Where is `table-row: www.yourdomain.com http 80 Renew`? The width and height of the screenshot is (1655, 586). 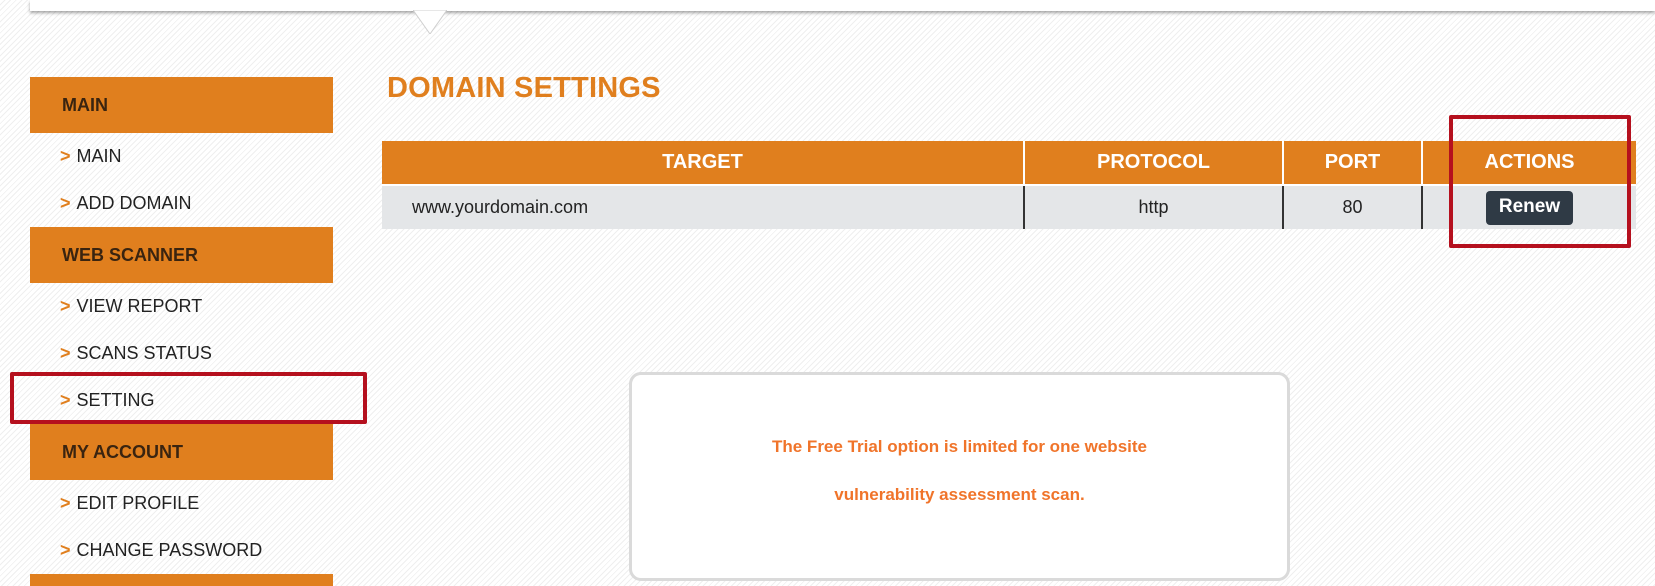 table-row: www.yourdomain.com http 80 Renew is located at coordinates (1009, 206).